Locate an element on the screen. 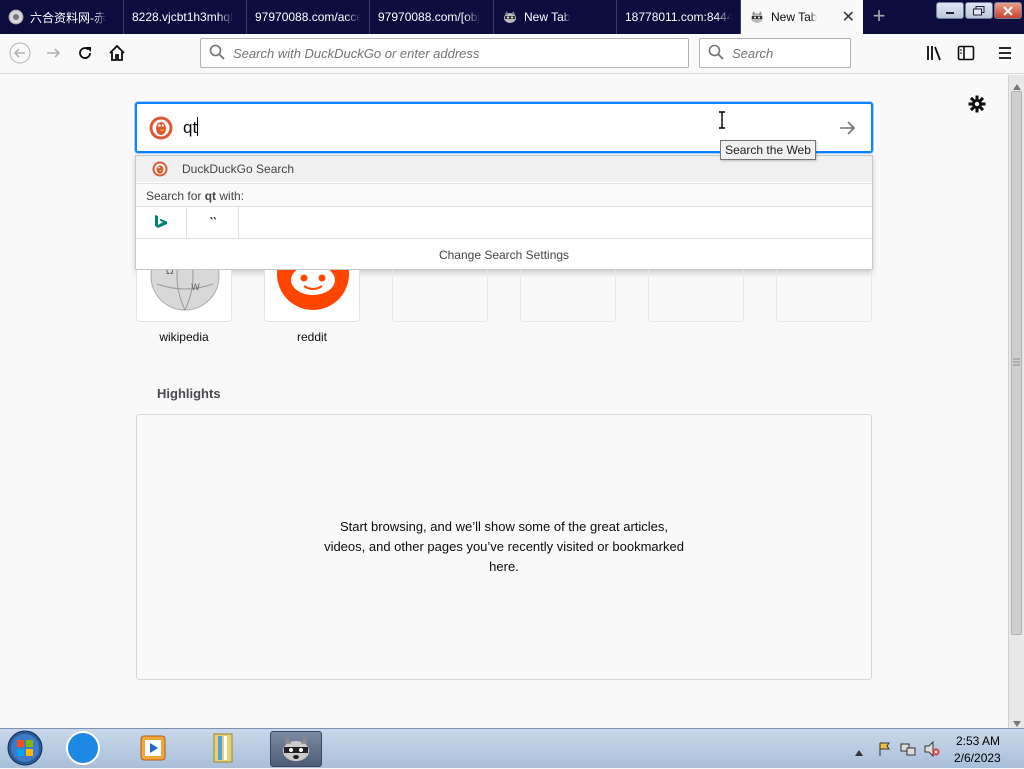 The image size is (1024, 769). search-bar-input is located at coordinates (787, 53).